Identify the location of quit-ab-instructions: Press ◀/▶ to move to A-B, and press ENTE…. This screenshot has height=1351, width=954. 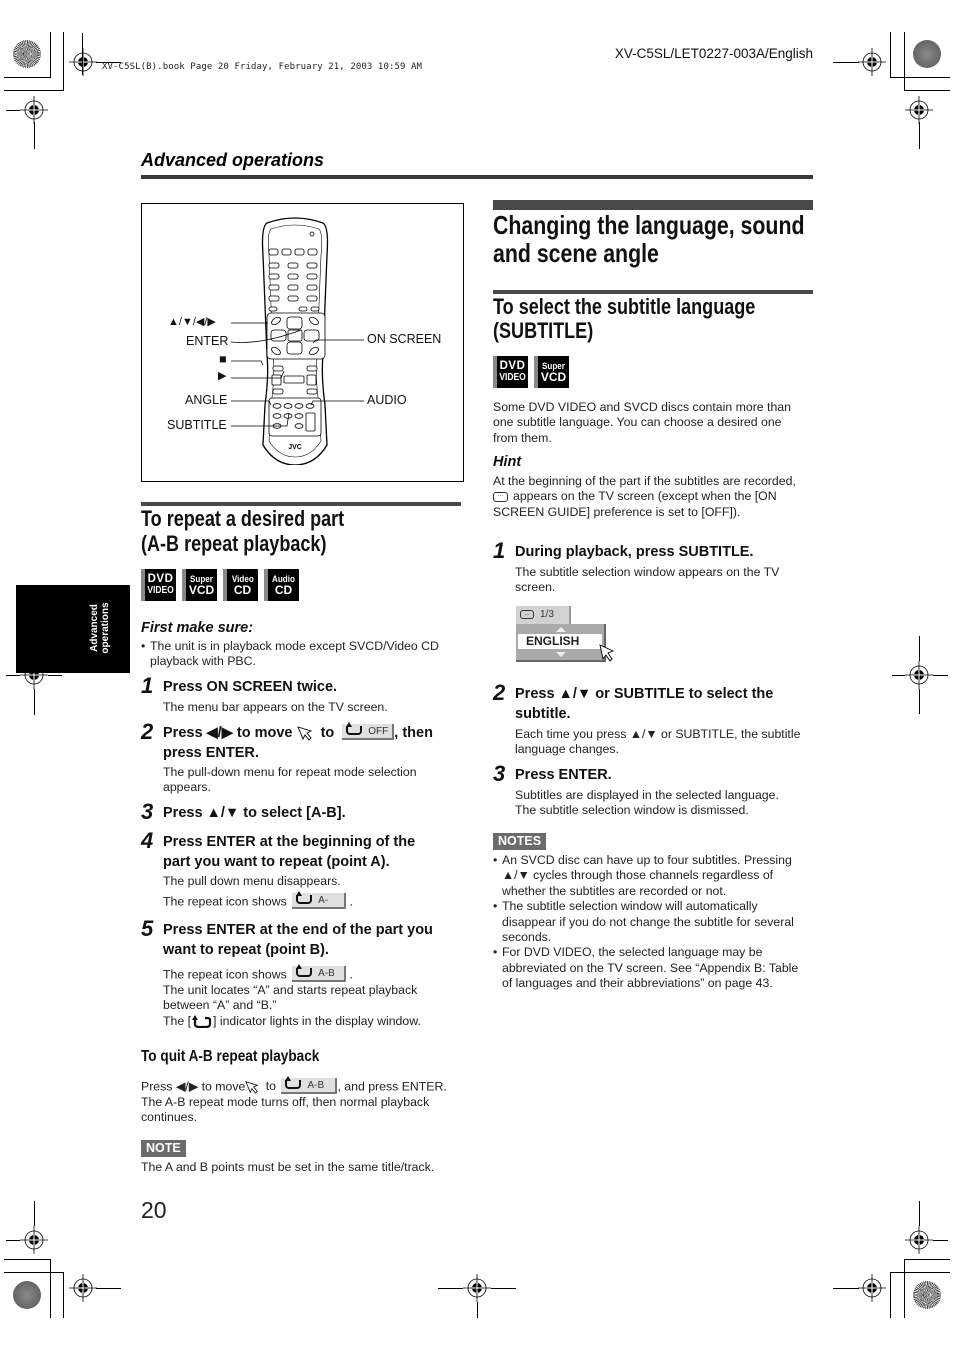
(303, 1100).